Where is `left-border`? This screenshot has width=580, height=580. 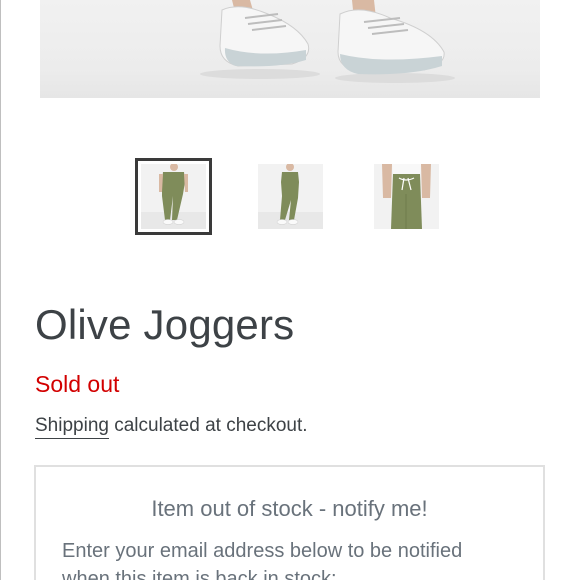 left-border is located at coordinates (0, 290).